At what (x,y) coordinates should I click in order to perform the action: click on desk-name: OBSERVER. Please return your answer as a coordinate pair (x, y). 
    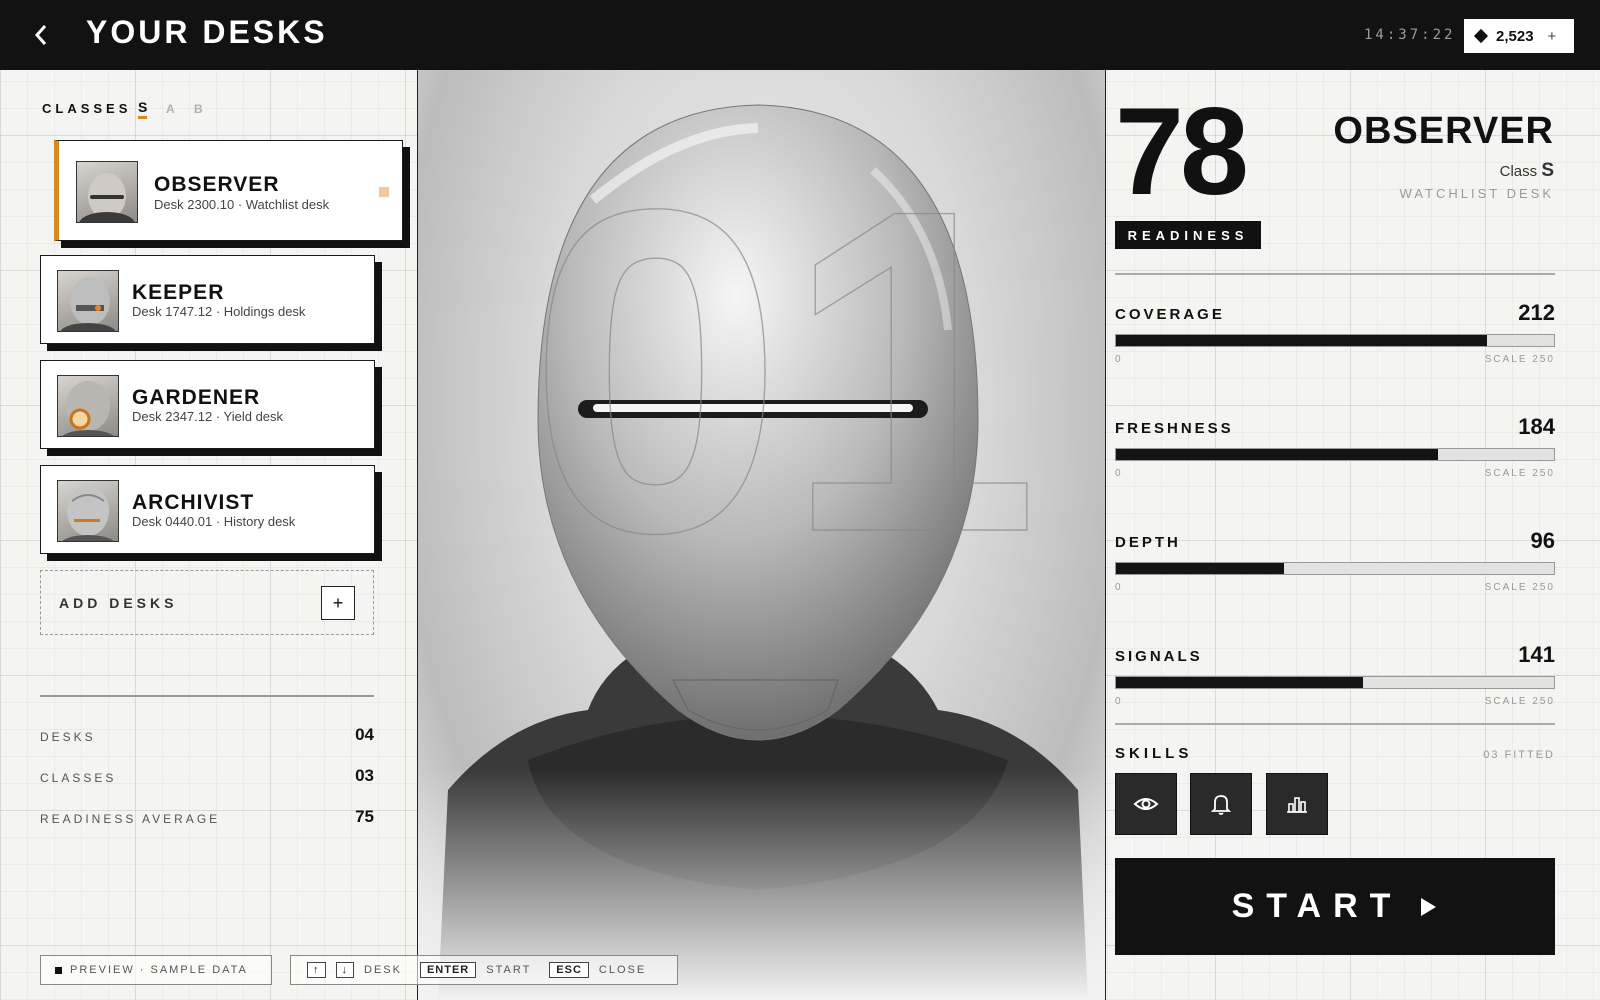
    Looking at the image, I should click on (217, 184).